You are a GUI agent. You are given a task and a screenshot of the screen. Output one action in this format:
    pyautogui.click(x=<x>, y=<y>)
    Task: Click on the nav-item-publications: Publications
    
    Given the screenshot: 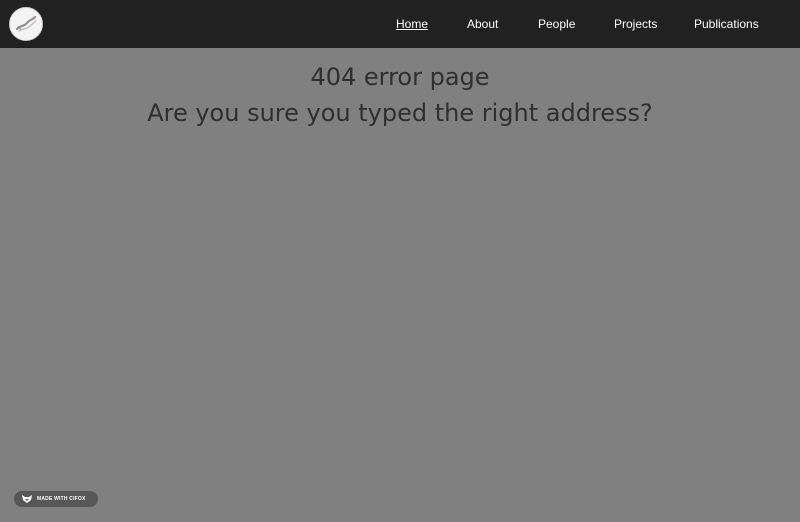 What is the action you would take?
    pyautogui.click(x=726, y=24)
    